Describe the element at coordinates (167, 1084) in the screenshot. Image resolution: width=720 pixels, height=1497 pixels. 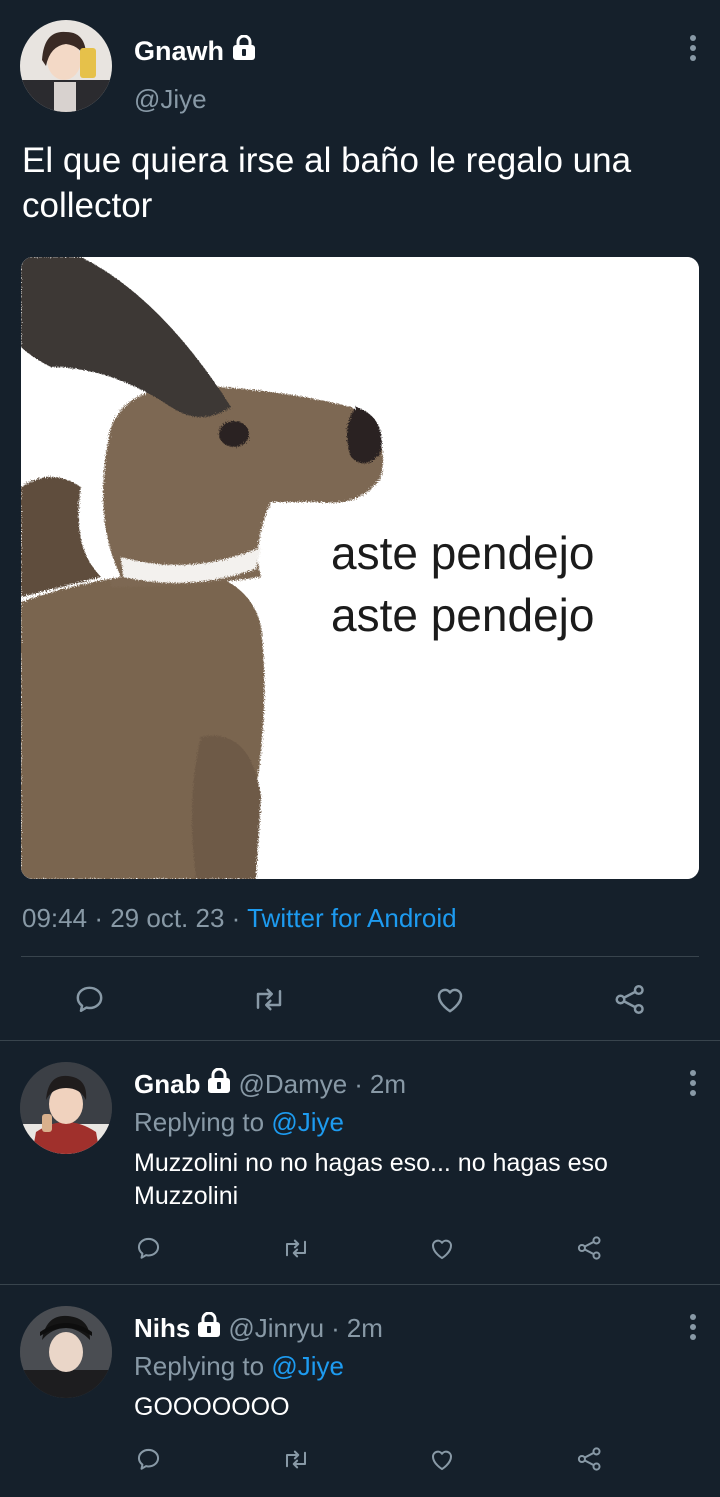
I see `reply-1-author-name: Gnab` at that location.